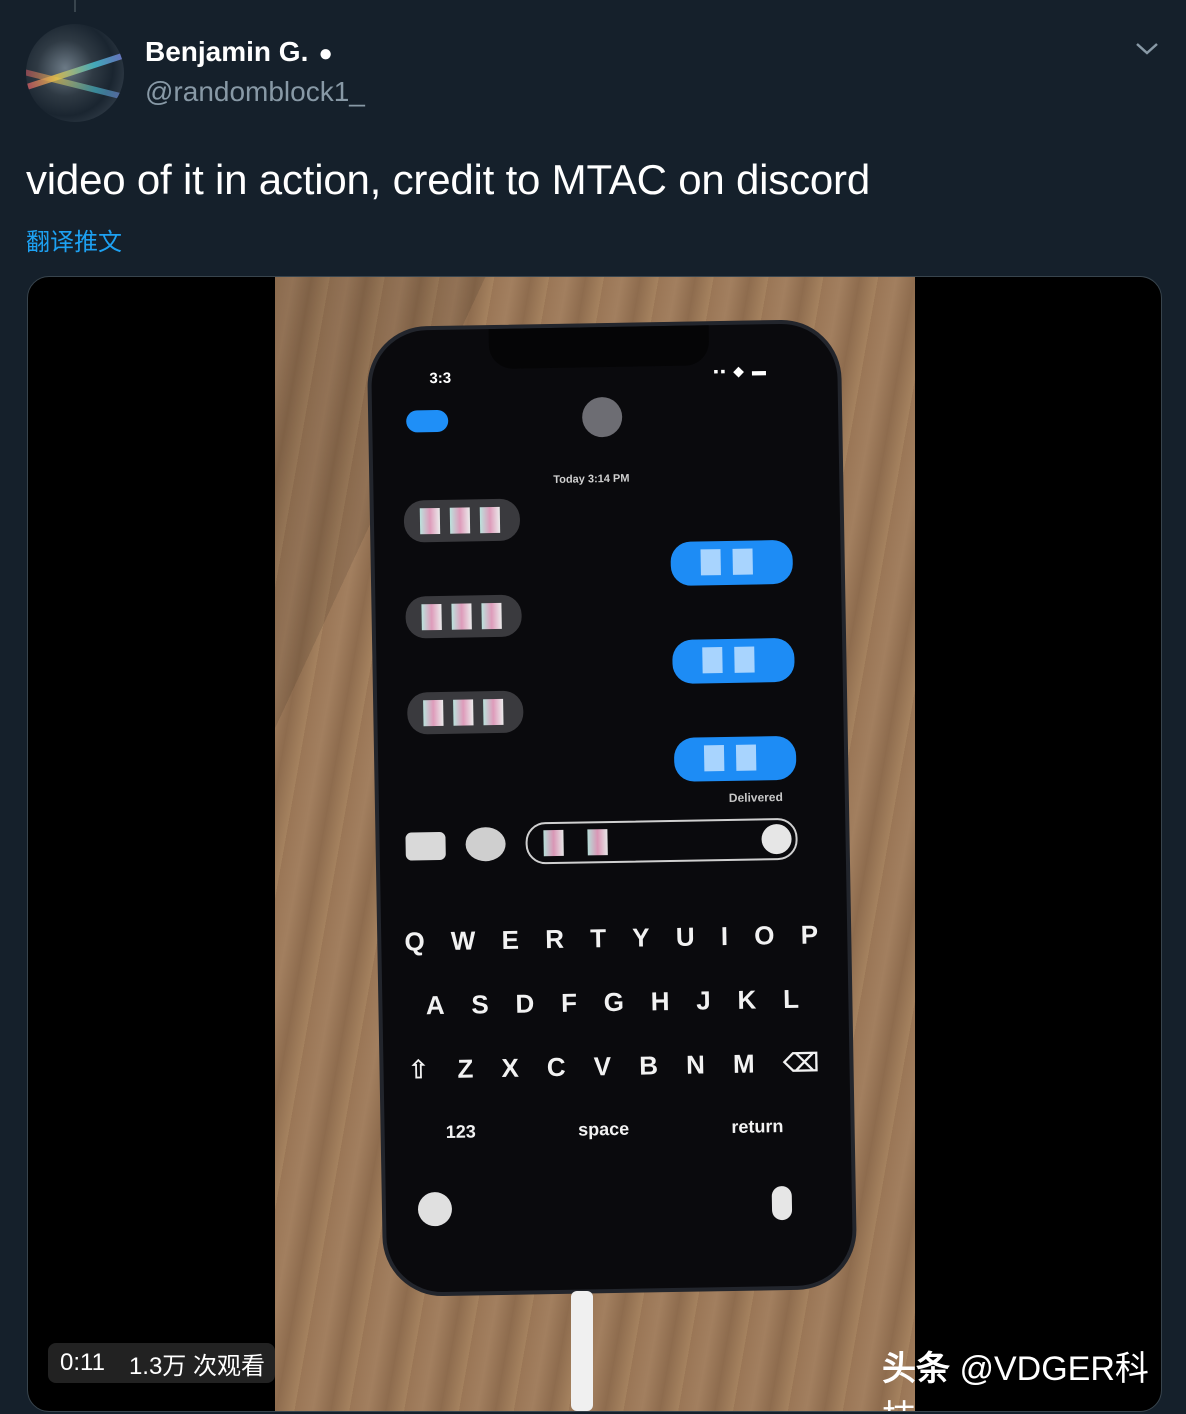 Image resolution: width=1186 pixels, height=1414 pixels. What do you see at coordinates (427, 421) in the screenshot?
I see `back-icon` at bounding box center [427, 421].